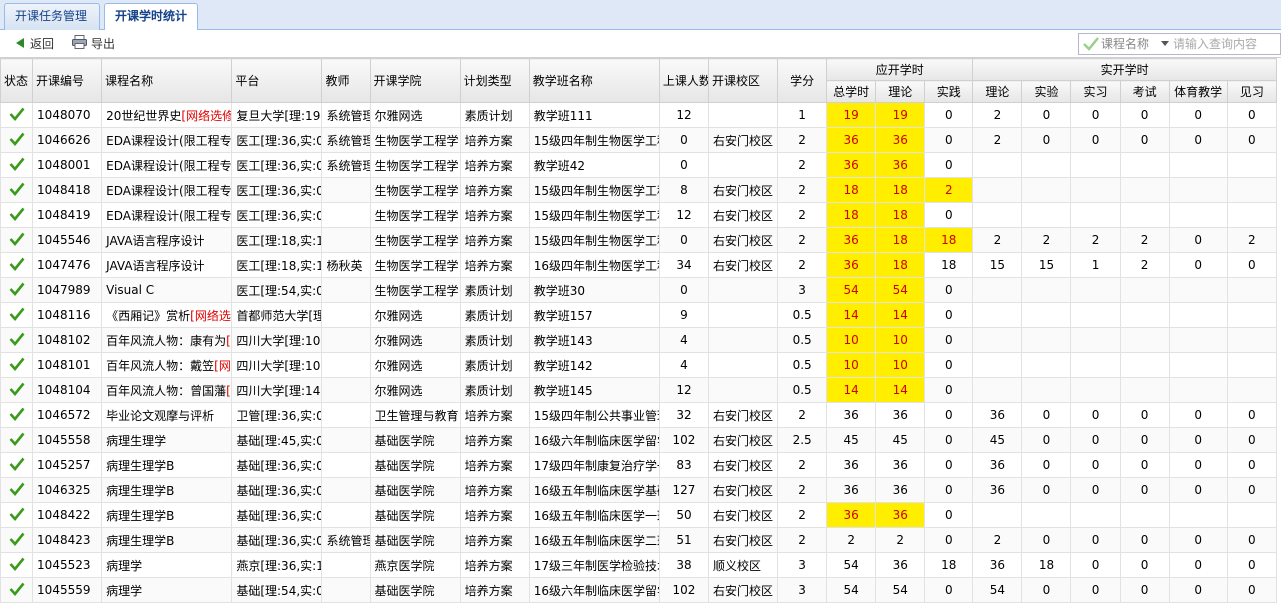 The height and width of the screenshot is (608, 1281). Describe the element at coordinates (494, 290) in the screenshot. I see `plan-type-cell: 素质计划` at that location.